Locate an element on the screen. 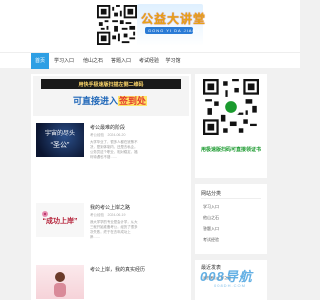 Image resolution: width=320 pixels, height=300 pixels. sidebar-categories-title: 网站分类 is located at coordinates (211, 194).